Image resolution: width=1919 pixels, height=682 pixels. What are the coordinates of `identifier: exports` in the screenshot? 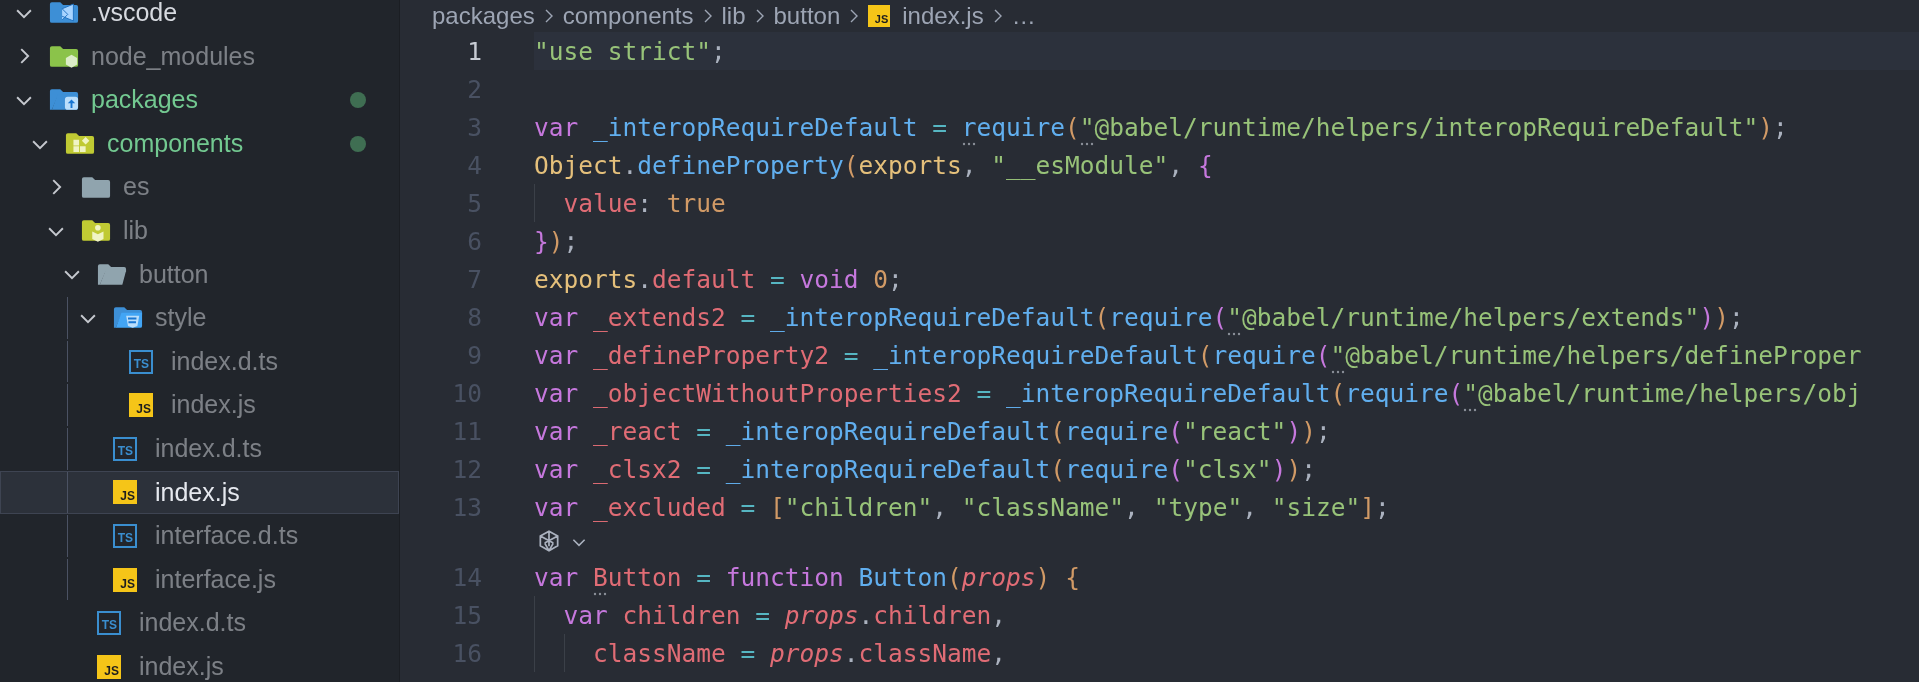 It's located at (586, 279).